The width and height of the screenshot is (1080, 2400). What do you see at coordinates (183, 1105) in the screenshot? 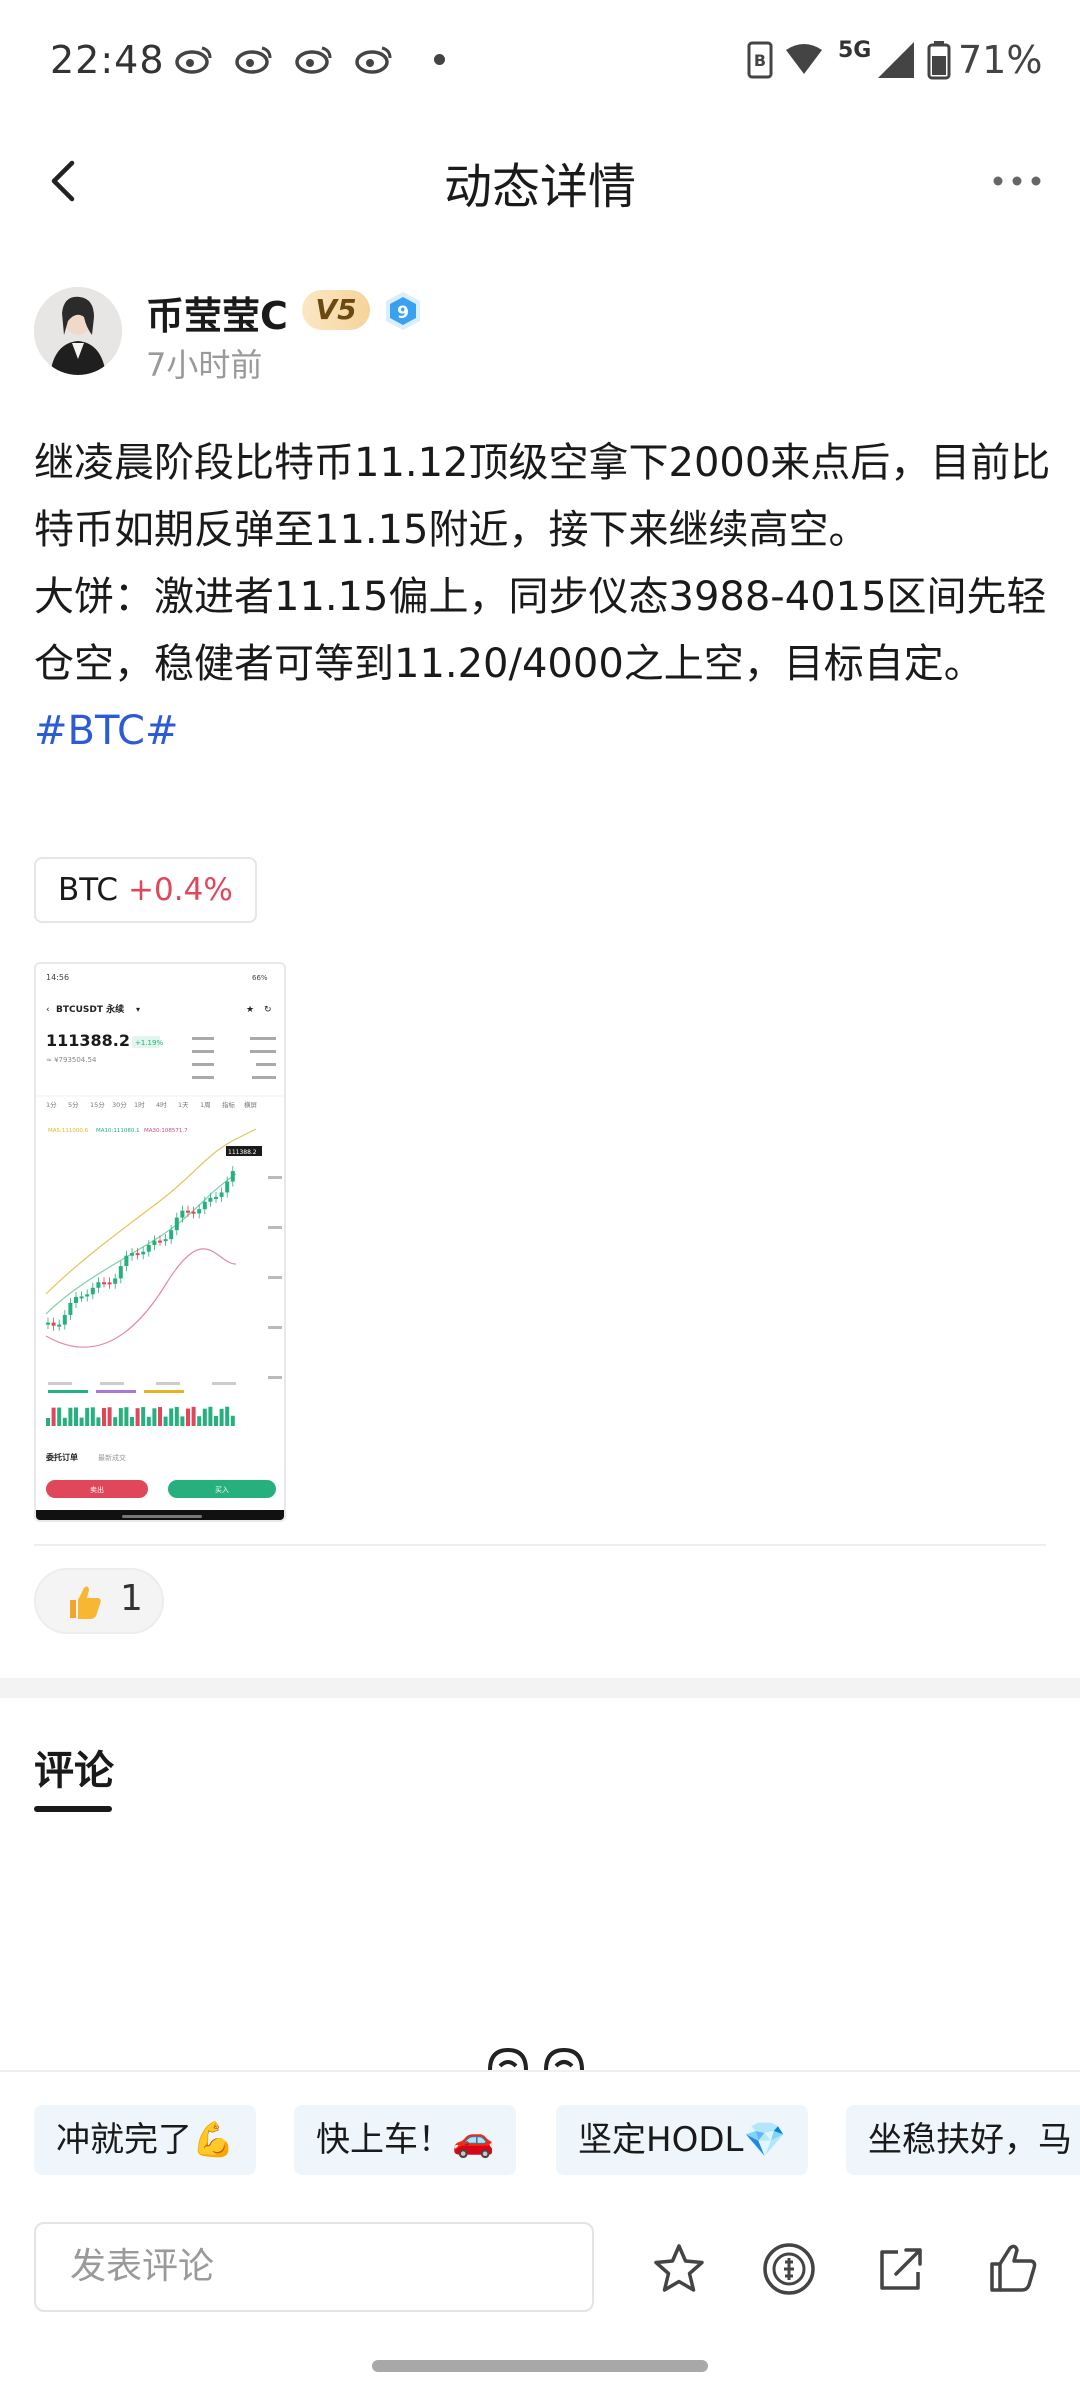
I see `image-interval-tab: 1天` at bounding box center [183, 1105].